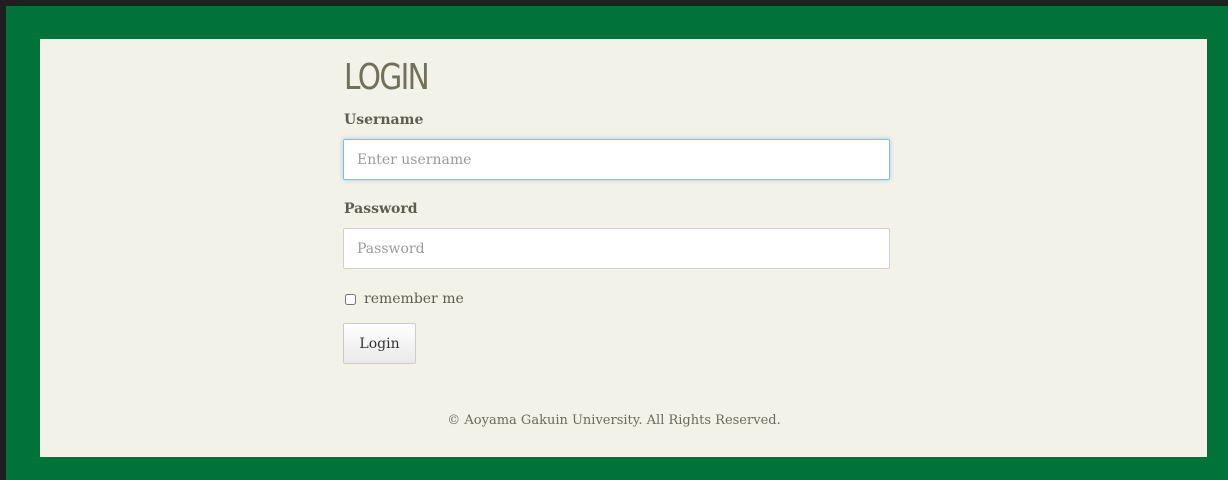 This screenshot has height=480, width=1228. I want to click on remember-me-row: remember me, so click(404, 299).